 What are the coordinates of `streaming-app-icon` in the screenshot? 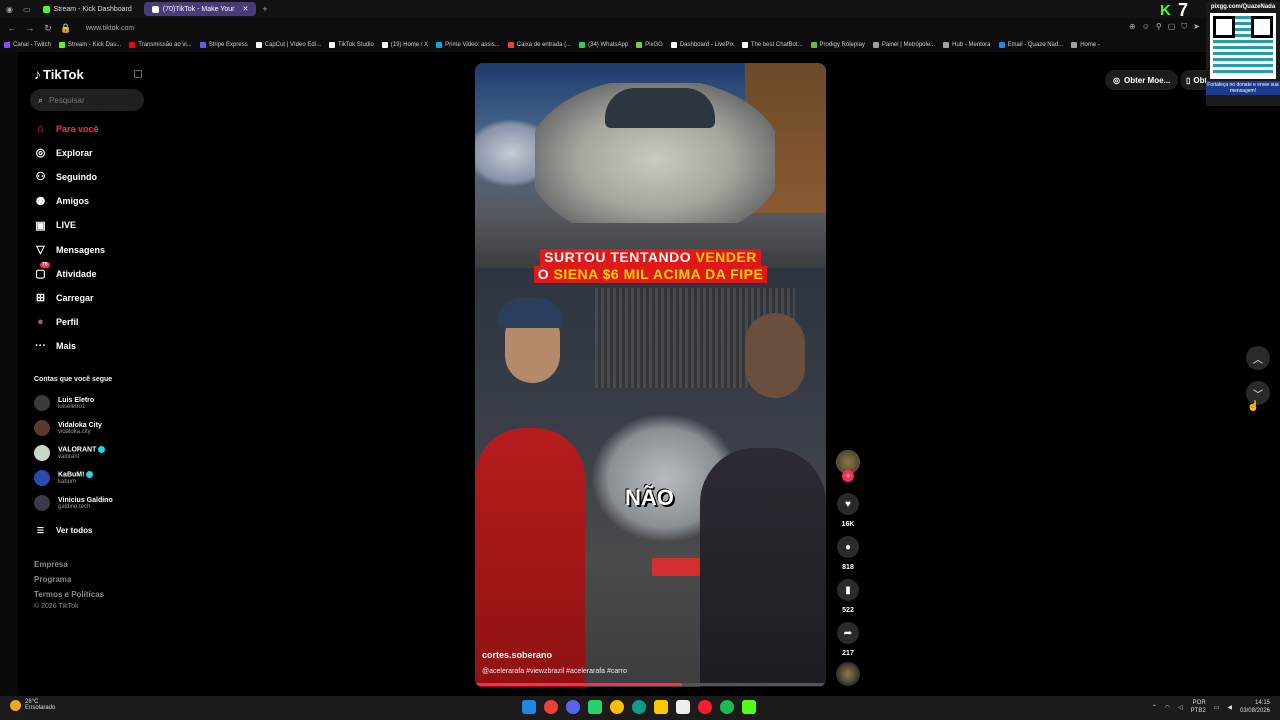 It's located at (749, 707).